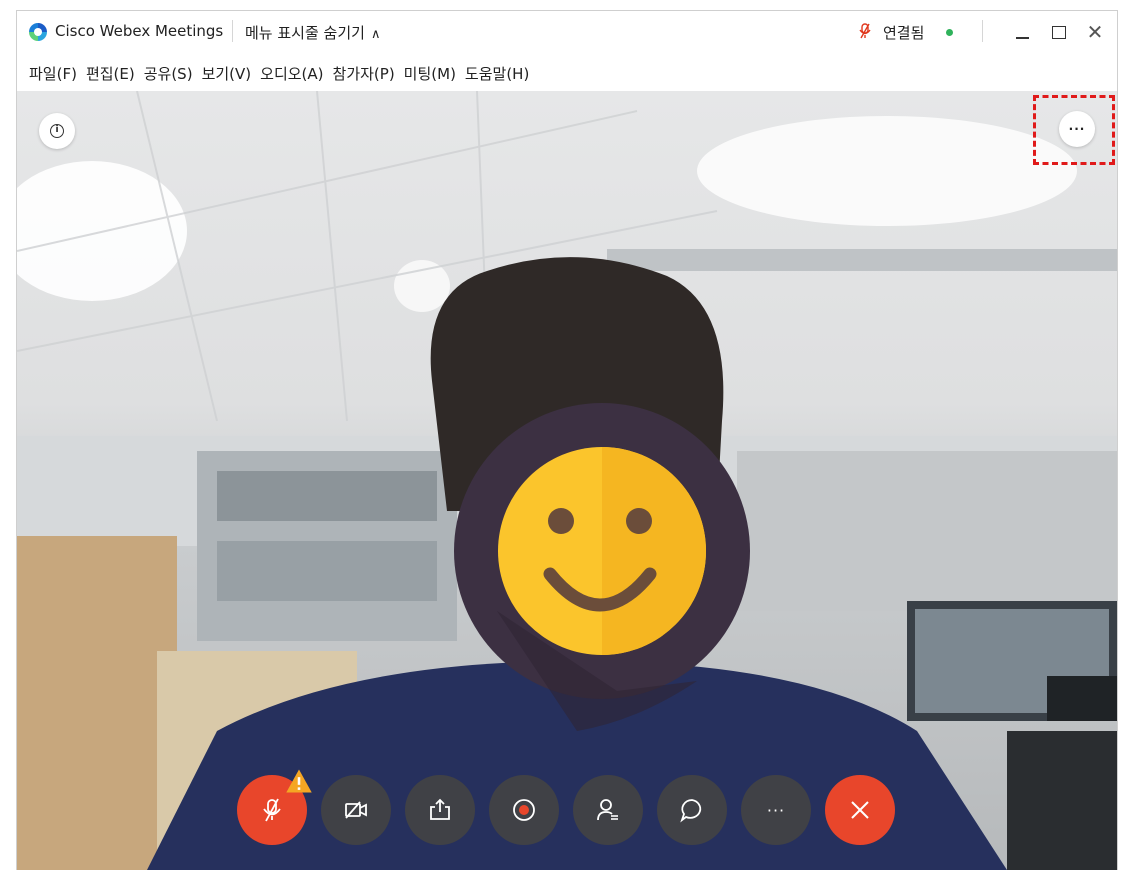 Image resolution: width=1130 pixels, height=870 pixels. Describe the element at coordinates (272, 810) in the screenshot. I see `mic-off-icon` at that location.